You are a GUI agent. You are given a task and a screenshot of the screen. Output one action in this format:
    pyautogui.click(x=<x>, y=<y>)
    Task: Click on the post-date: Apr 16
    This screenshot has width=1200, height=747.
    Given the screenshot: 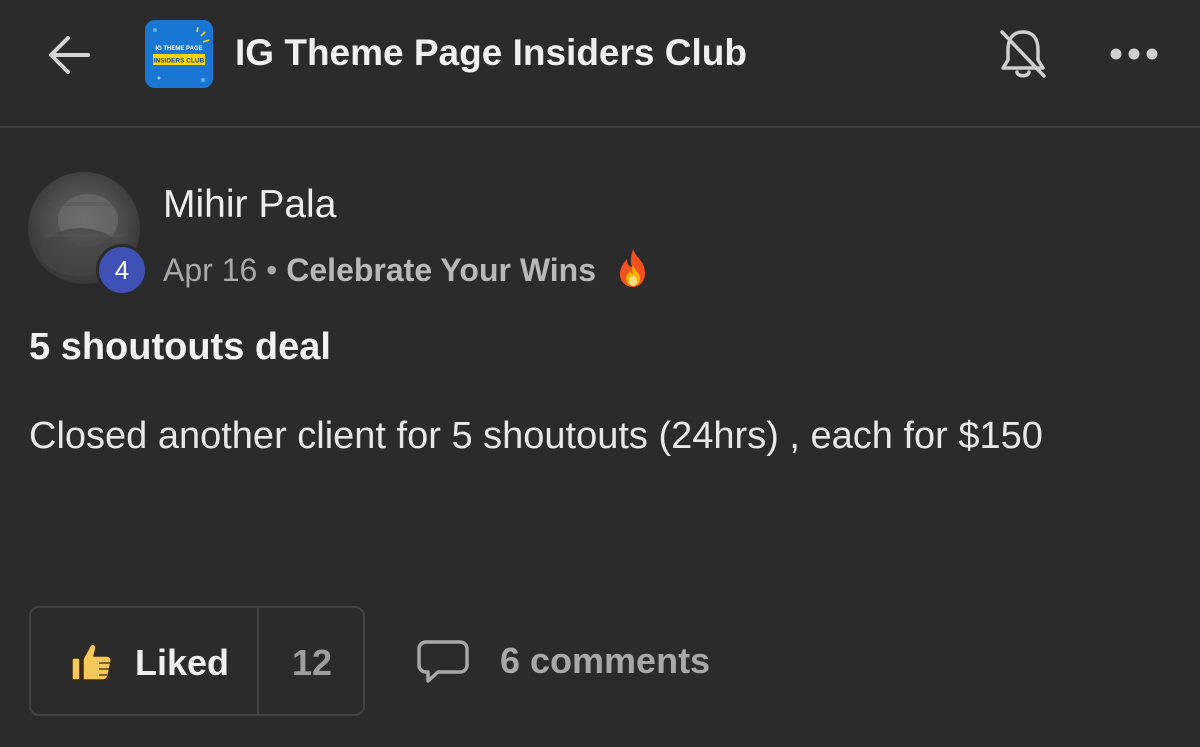 What is the action you would take?
    pyautogui.click(x=210, y=270)
    